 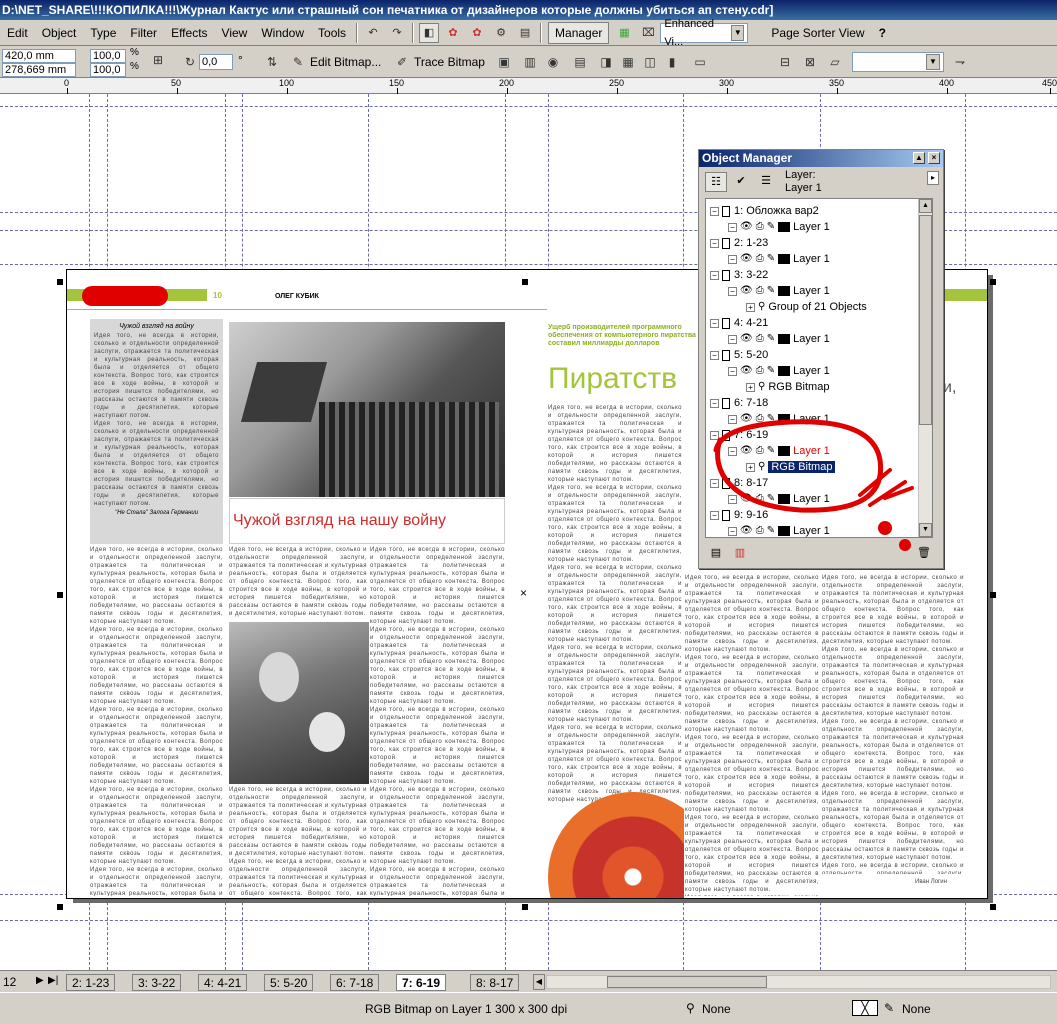 What do you see at coordinates (298, 62) in the screenshot?
I see `edit-bitmap-icon: ✎` at bounding box center [298, 62].